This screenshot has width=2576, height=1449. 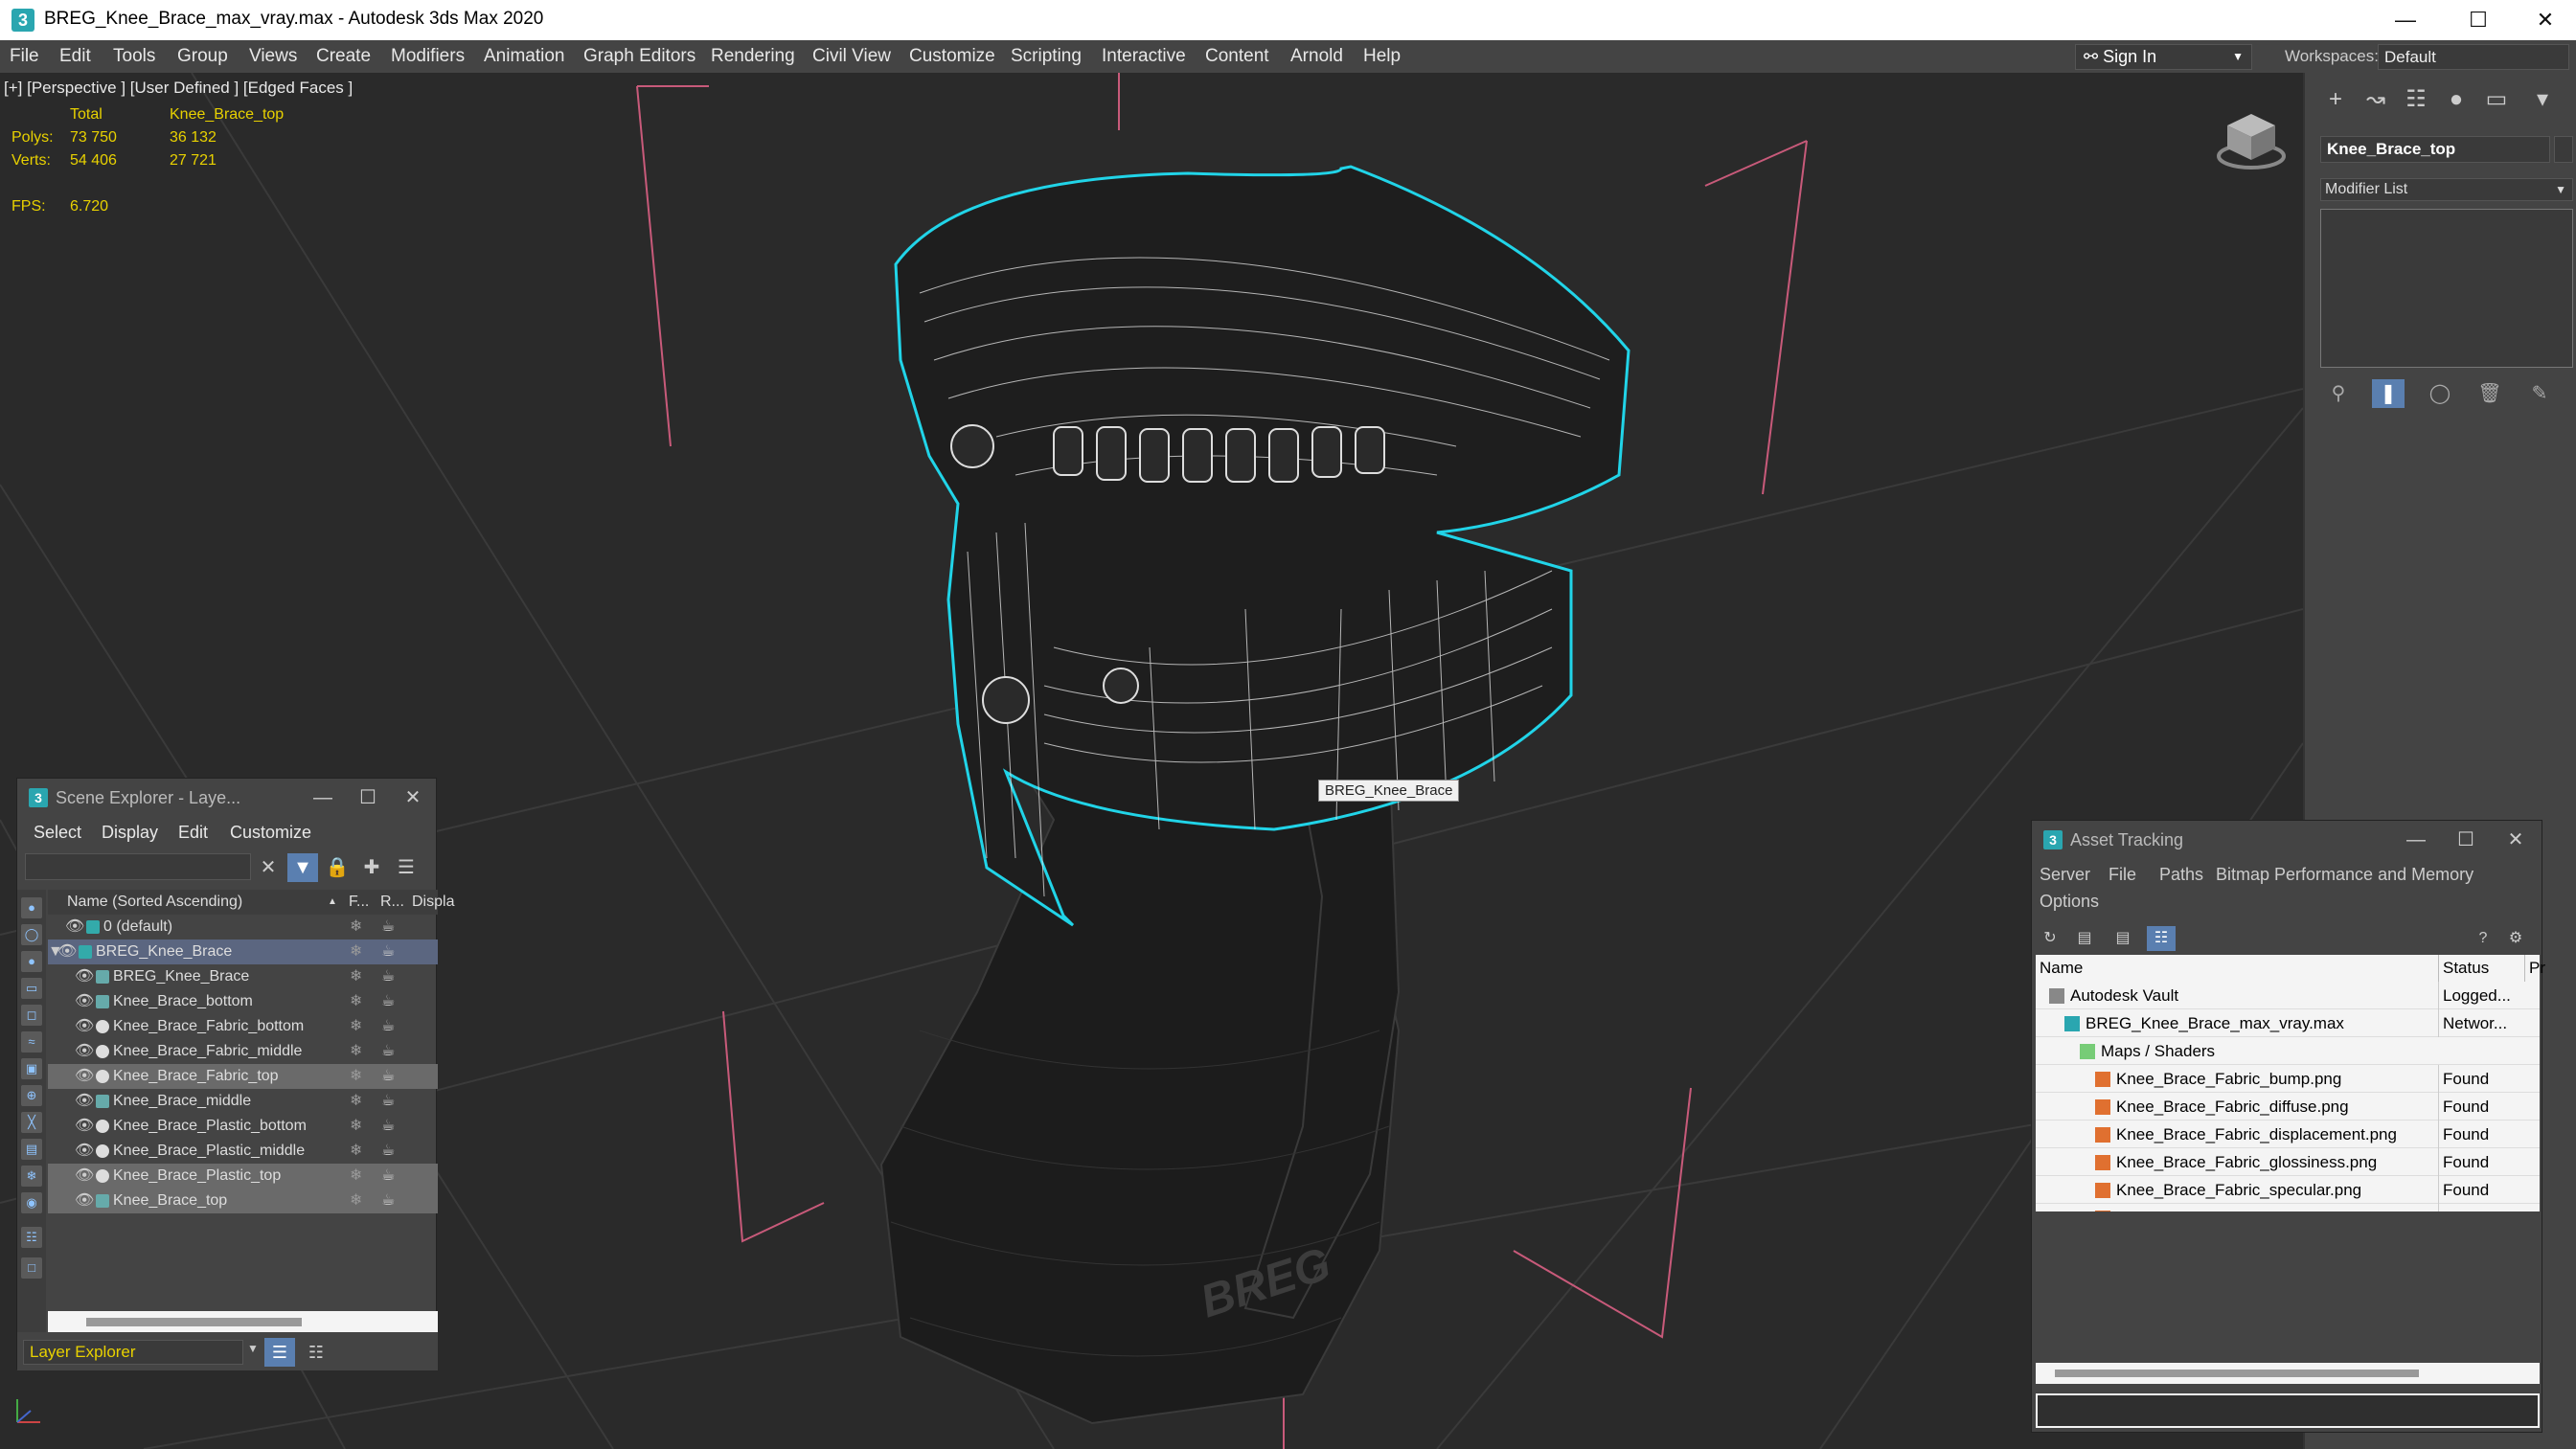 I want to click on column-display-header: Displa, so click(x=433, y=902).